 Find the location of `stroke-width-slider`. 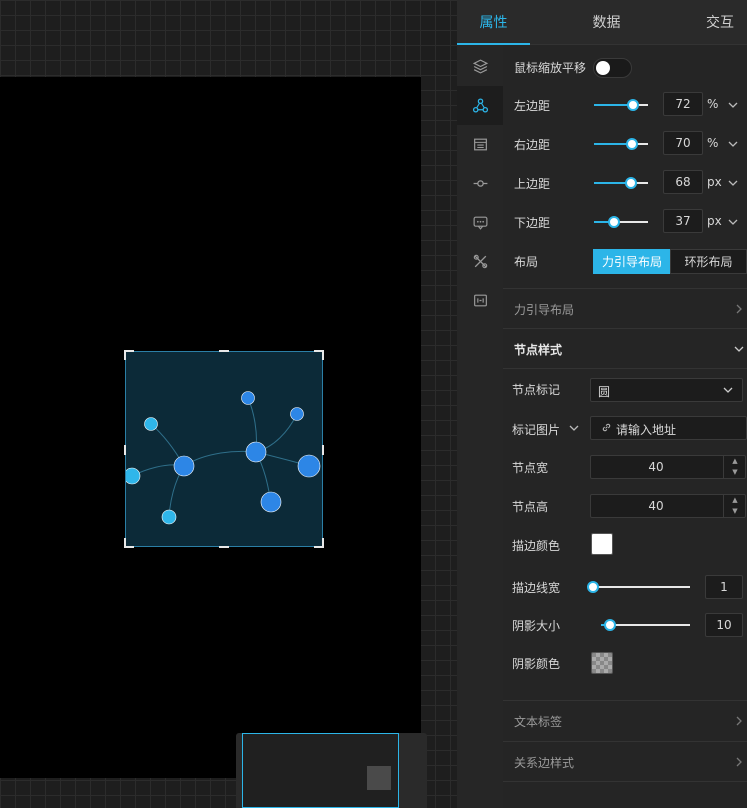

stroke-width-slider is located at coordinates (638, 587).